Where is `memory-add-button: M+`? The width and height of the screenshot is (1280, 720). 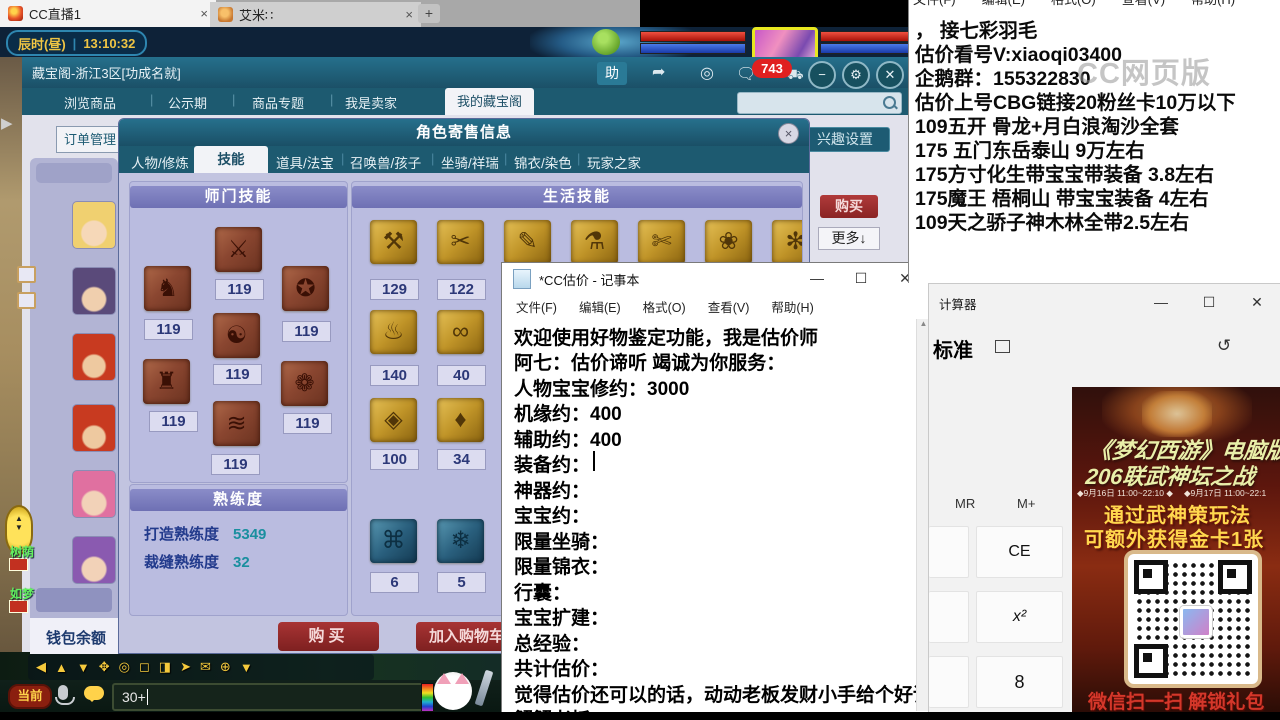 memory-add-button: M+ is located at coordinates (1026, 503).